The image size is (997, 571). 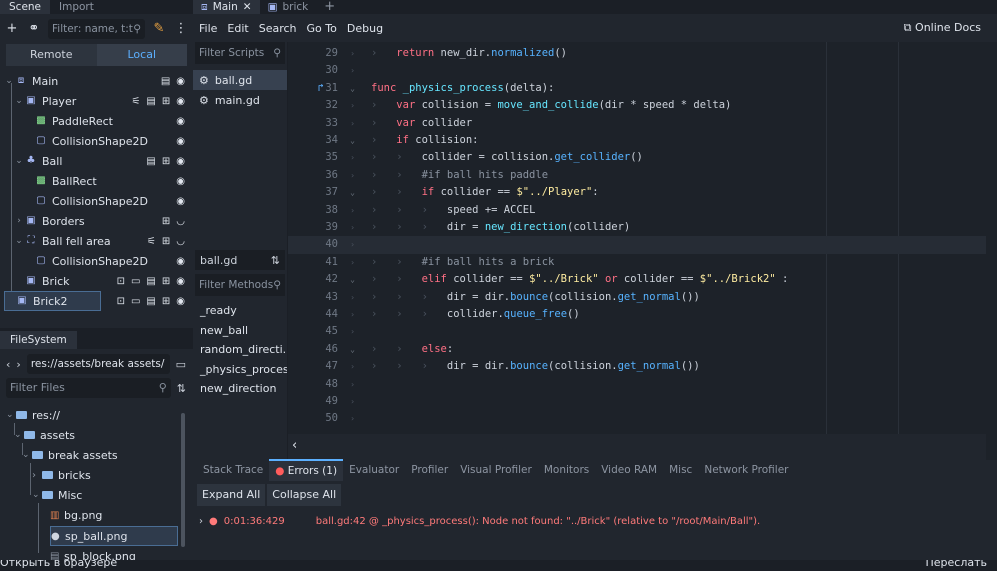 What do you see at coordinates (957, 564) in the screenshot?
I see `forward-link: Переслать` at bounding box center [957, 564].